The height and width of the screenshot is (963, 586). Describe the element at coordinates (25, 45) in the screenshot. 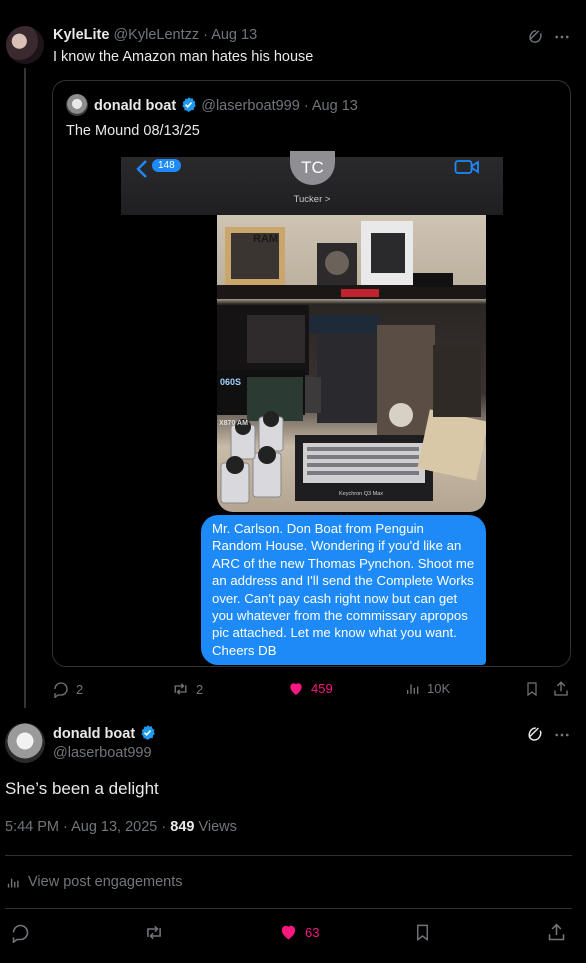

I see `kylelite-avatar` at that location.